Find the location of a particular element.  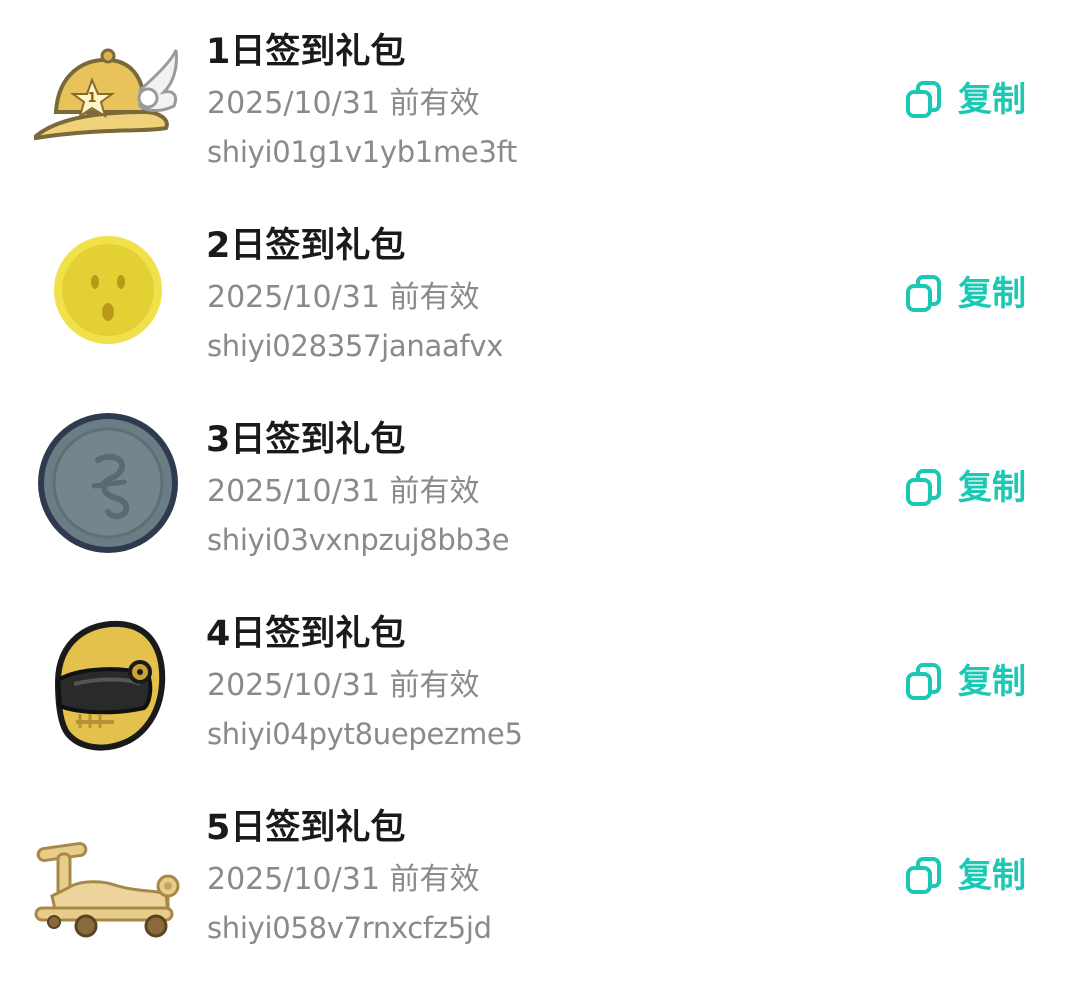

gift-code: shiyi058v7rnxcfz5jd is located at coordinates (349, 928).